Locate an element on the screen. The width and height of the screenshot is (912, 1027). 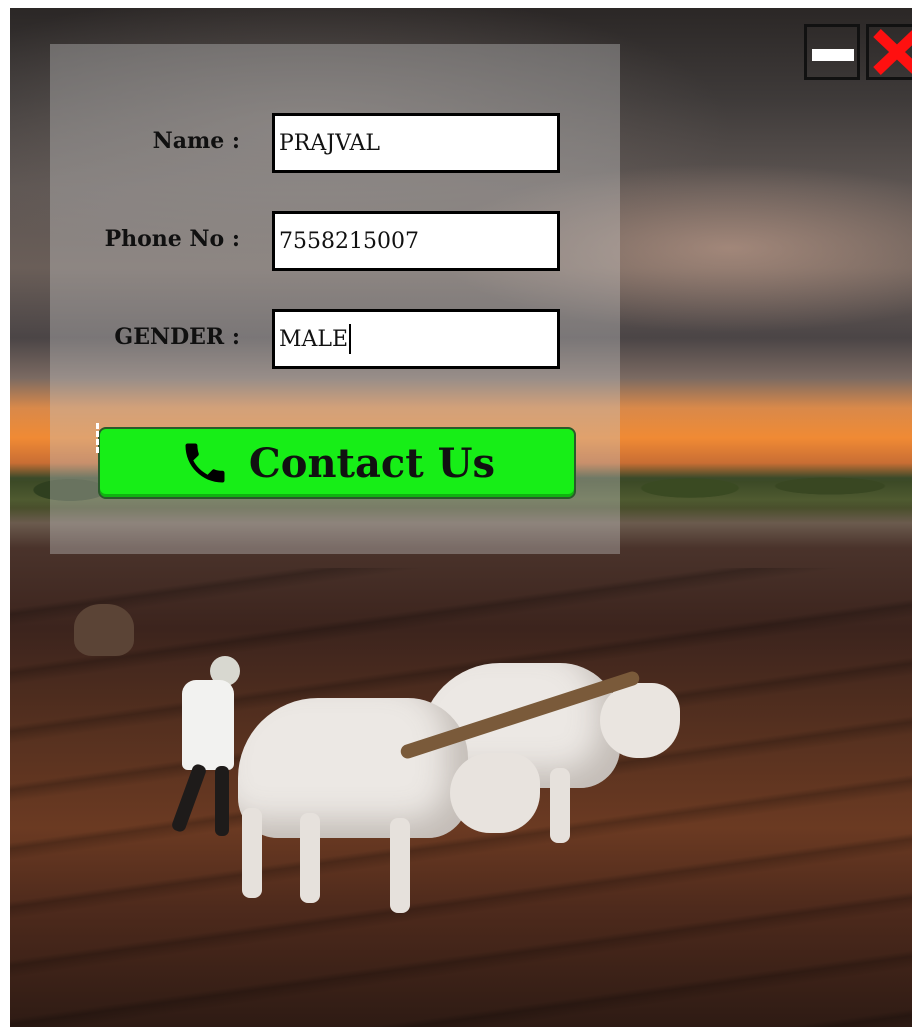
focus-indicator is located at coordinates (101, 438).